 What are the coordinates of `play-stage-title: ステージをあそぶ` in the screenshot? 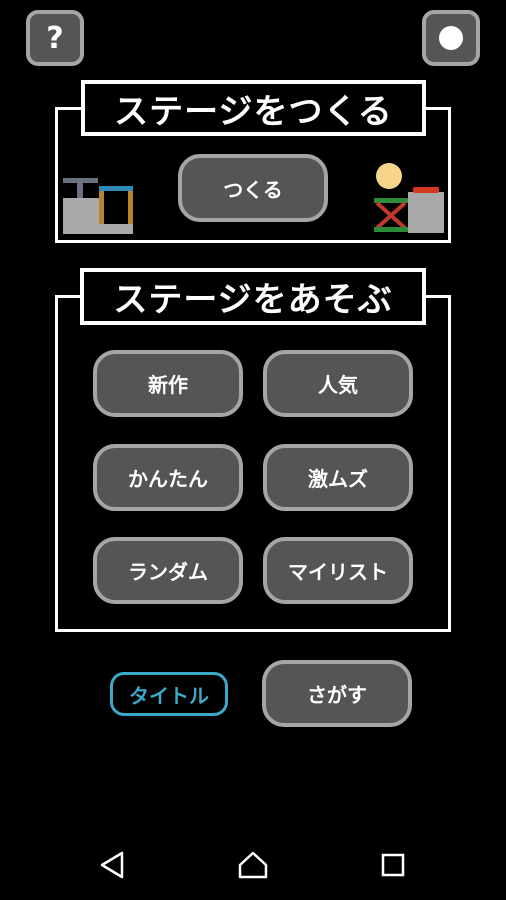 It's located at (253, 296).